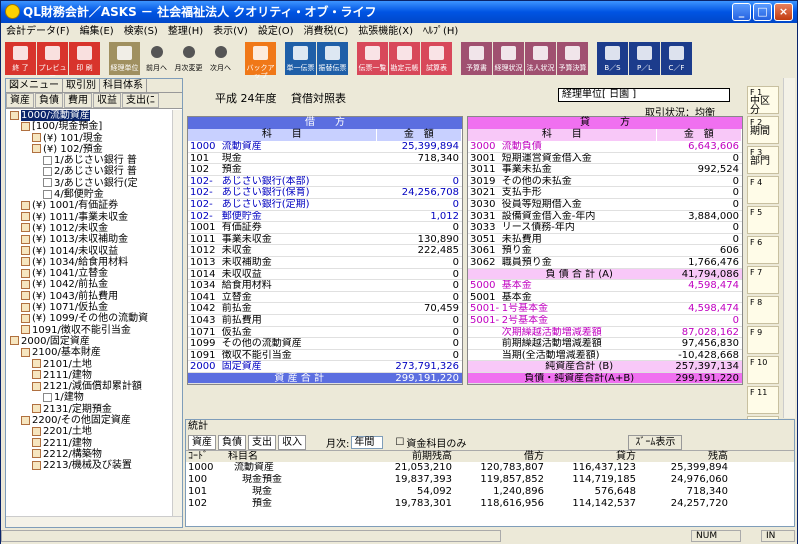 The height and width of the screenshot is (544, 798). What do you see at coordinates (90, 420) in the screenshot?
I see `tree-item: 2200/その他固定資産` at bounding box center [90, 420].